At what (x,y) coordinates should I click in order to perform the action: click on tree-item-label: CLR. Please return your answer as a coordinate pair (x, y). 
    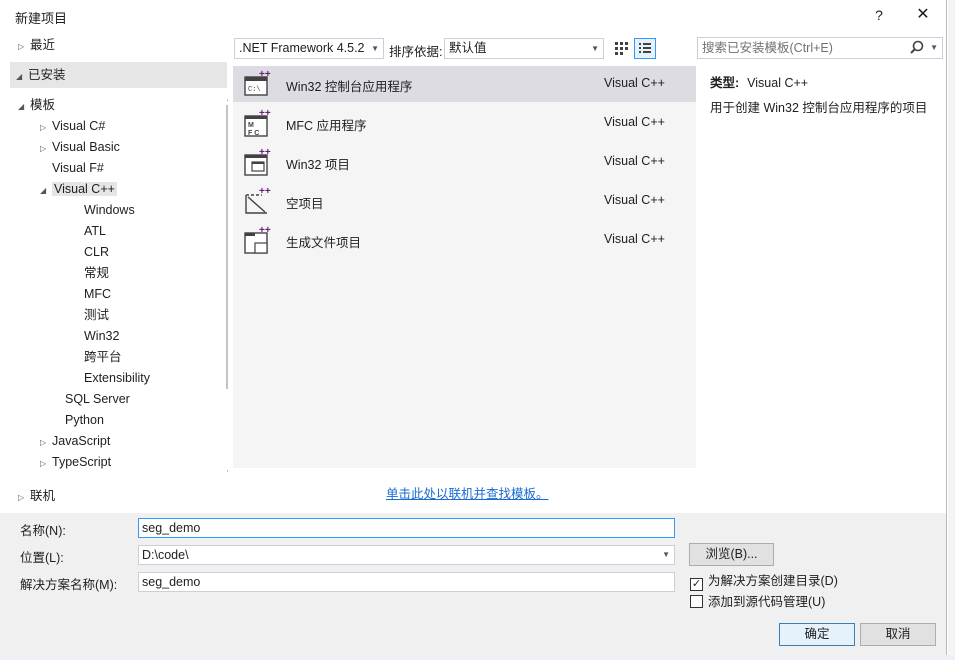
    Looking at the image, I should click on (97, 252).